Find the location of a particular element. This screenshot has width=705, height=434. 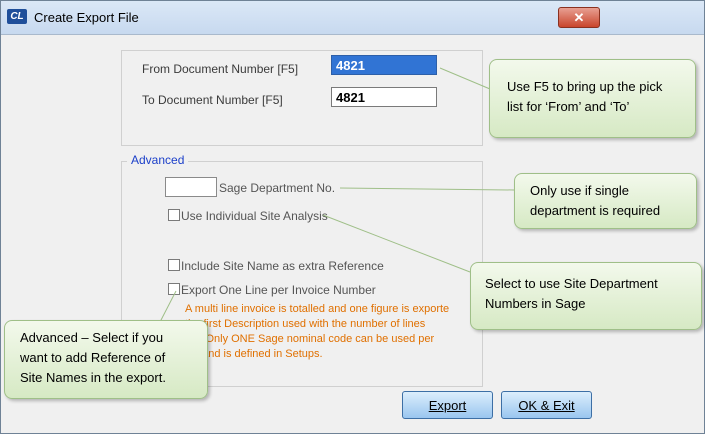

close-button: ✕ is located at coordinates (579, 17).